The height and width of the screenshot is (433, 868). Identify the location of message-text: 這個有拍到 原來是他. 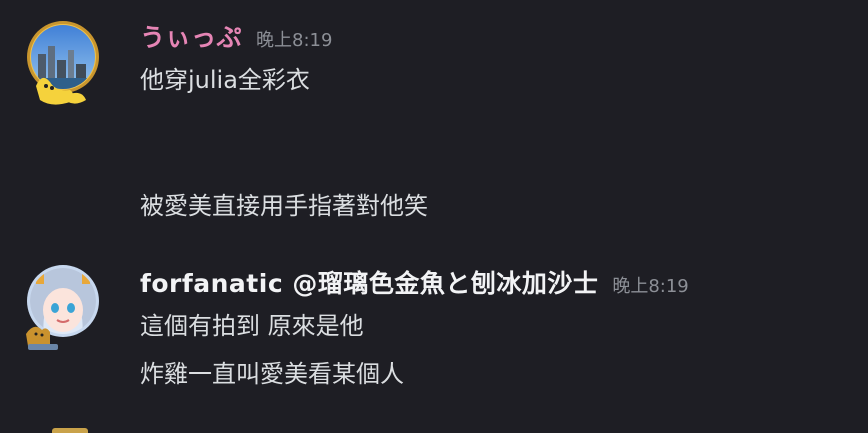
(252, 326).